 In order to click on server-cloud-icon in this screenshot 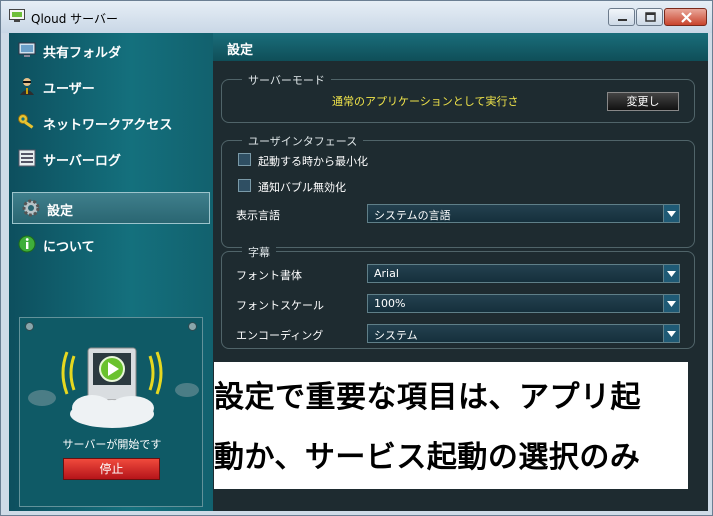, I will do `click(113, 387)`.